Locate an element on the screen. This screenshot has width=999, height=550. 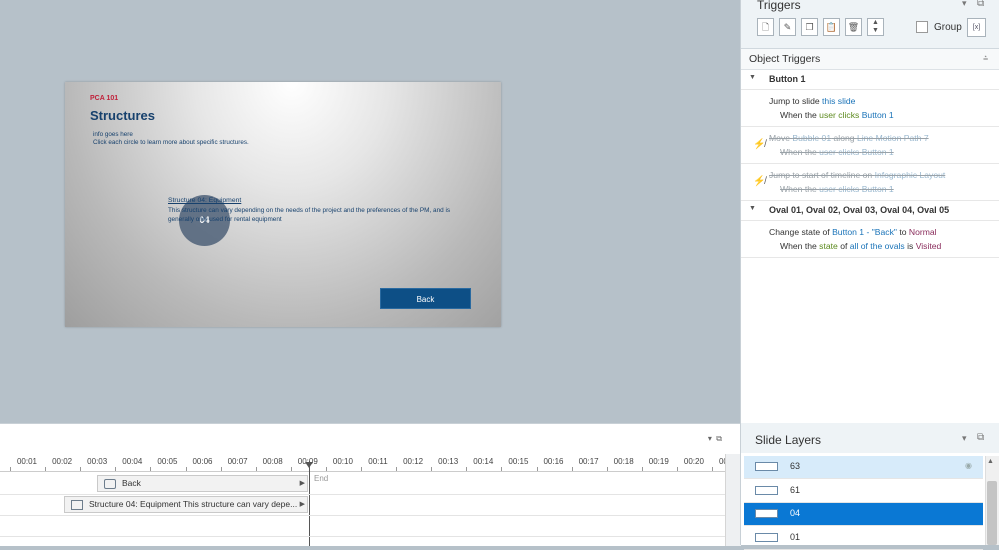
collapse-icon: ⩮ is located at coordinates (985, 58).